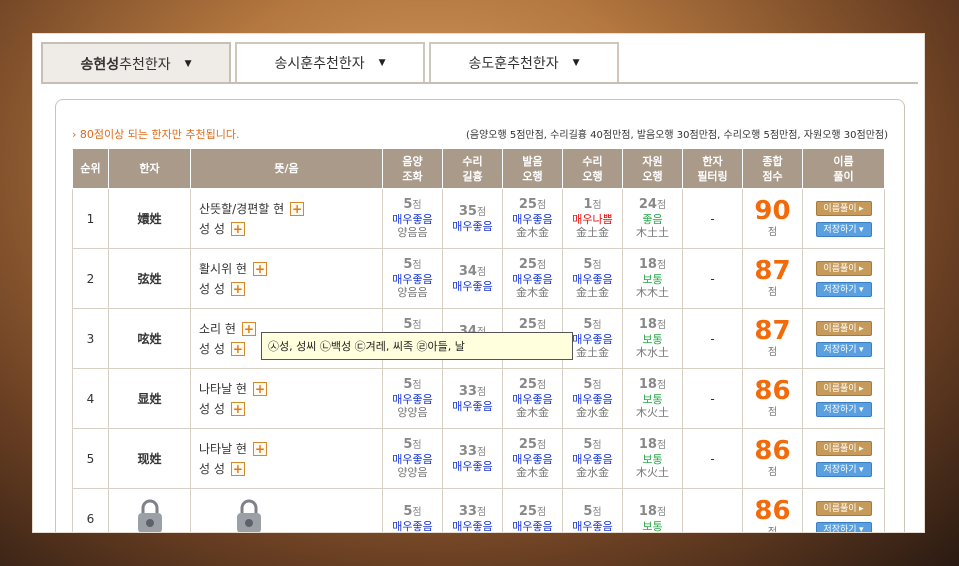 This screenshot has height=566, width=959. What do you see at coordinates (90, 338) in the screenshot?
I see `rank-cell: 3` at bounding box center [90, 338].